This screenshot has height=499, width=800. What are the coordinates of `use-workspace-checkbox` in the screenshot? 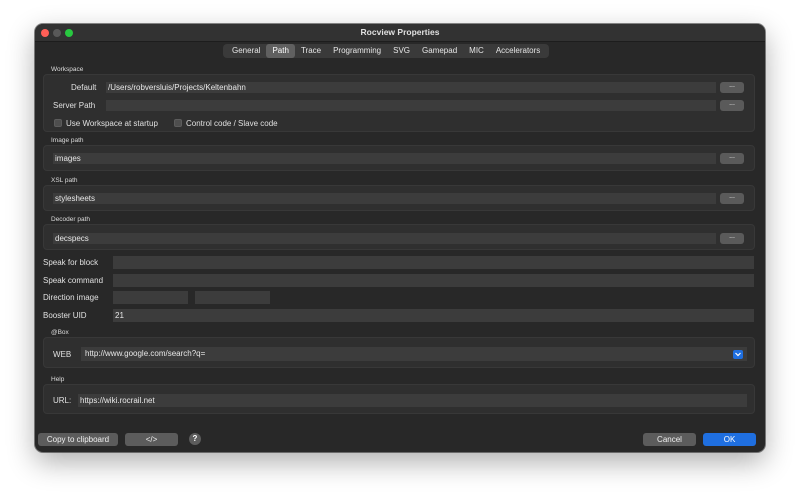 It's located at (58, 123).